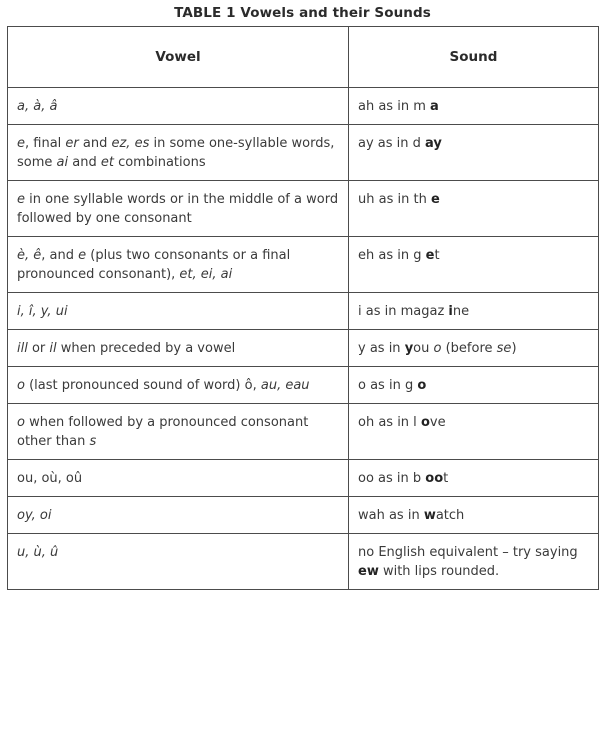 The width and height of the screenshot is (605, 740). What do you see at coordinates (178, 561) in the screenshot?
I see `cell-vowel: u, ù, û` at bounding box center [178, 561].